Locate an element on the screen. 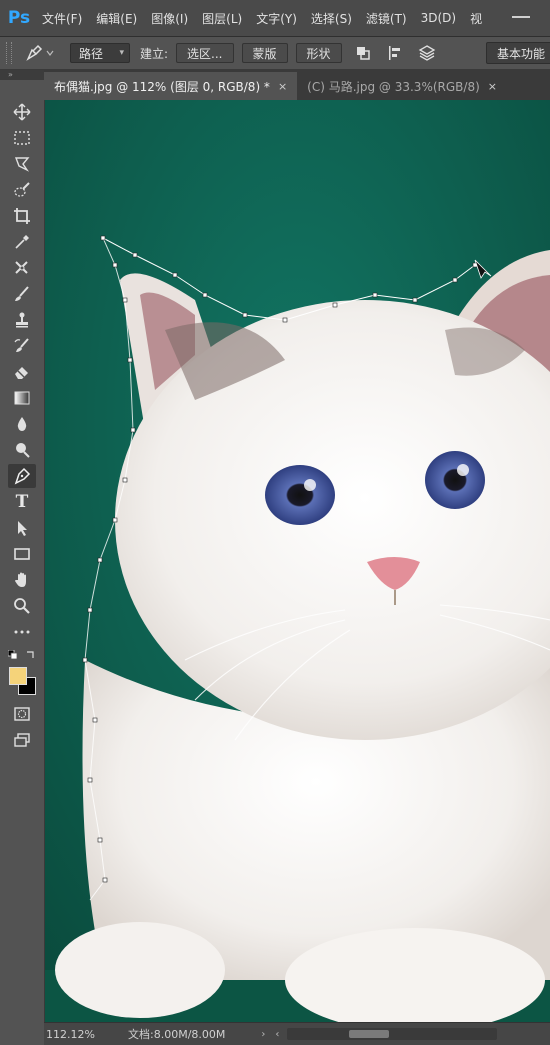  gradient-tool is located at coordinates (22, 398).